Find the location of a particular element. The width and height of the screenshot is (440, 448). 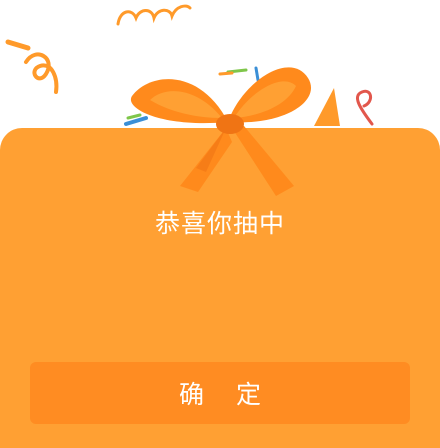

dialog-title: 恭喜你抽中 is located at coordinates (219, 223).